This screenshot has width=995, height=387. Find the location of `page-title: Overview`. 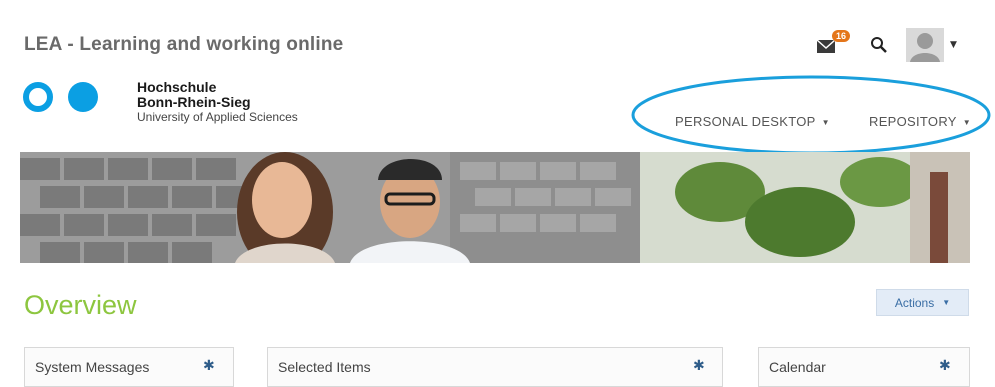

page-title: Overview is located at coordinates (80, 305).